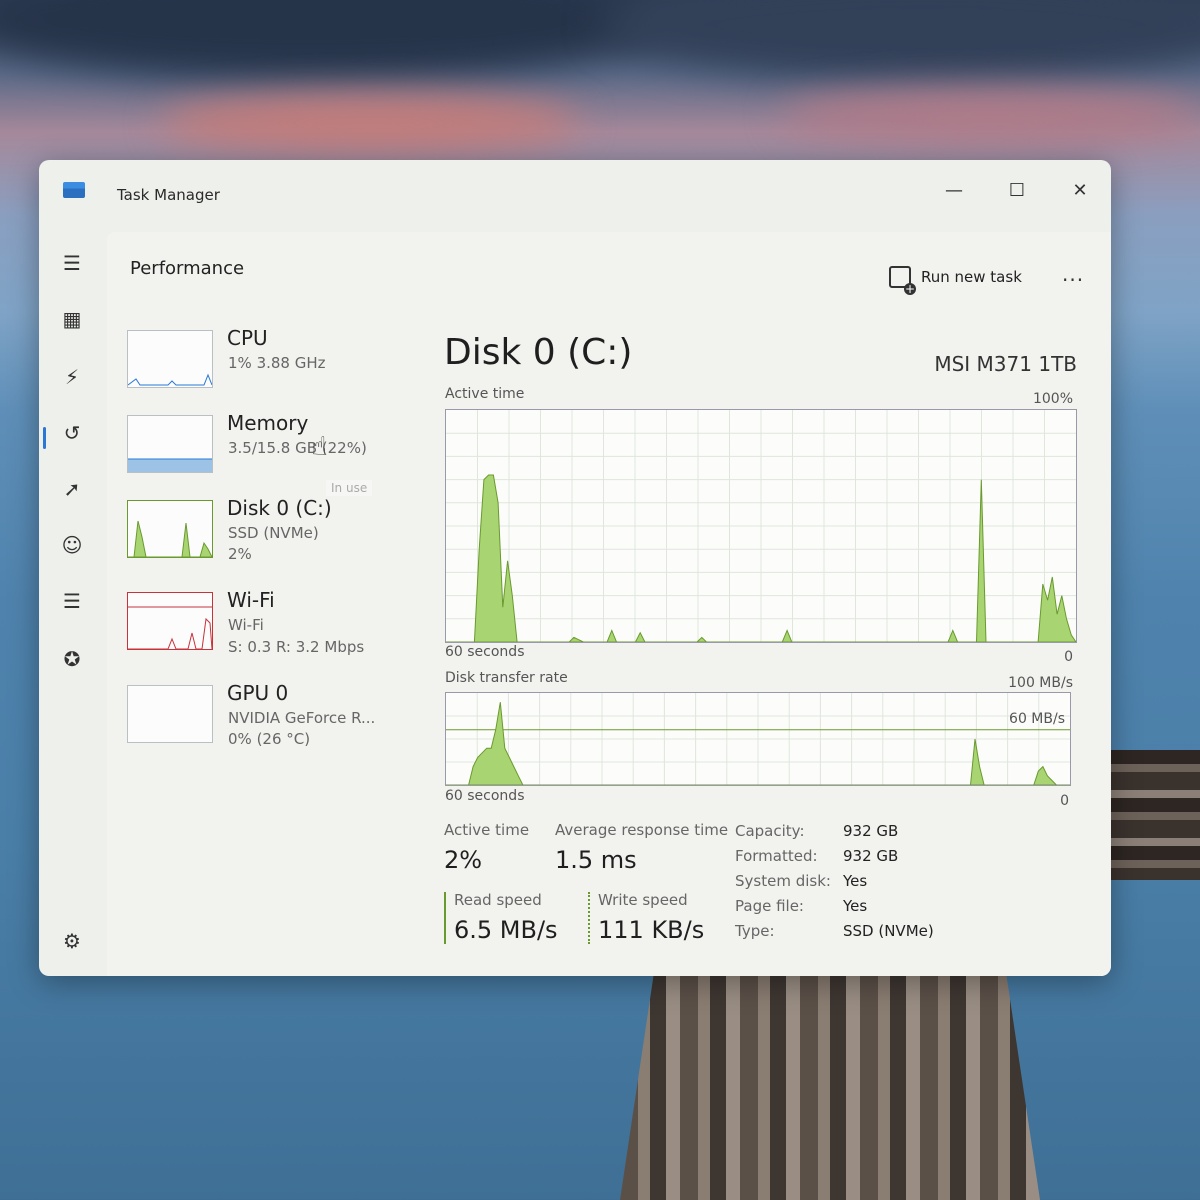  I want to click on page-title: Performance, so click(187, 268).